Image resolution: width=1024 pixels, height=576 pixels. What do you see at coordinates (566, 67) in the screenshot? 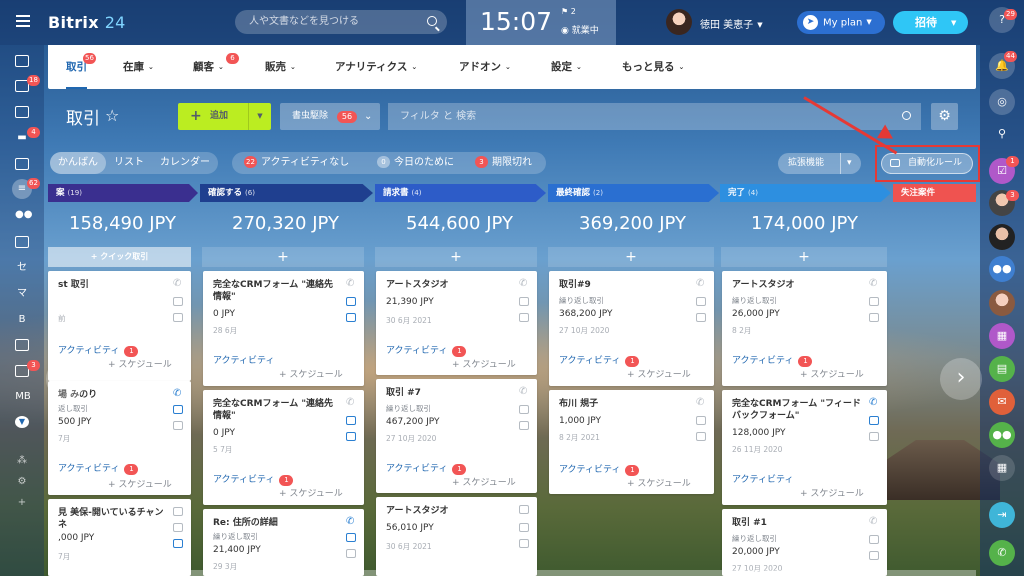
I see `menu-item-settings: 設定 ⌄` at bounding box center [566, 67].